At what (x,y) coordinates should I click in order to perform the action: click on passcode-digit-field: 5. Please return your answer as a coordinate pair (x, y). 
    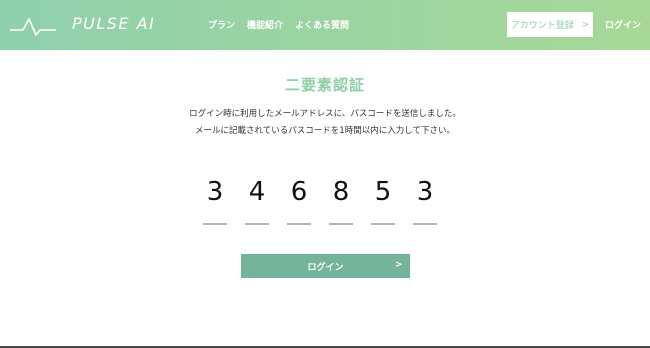
    Looking at the image, I should click on (383, 204).